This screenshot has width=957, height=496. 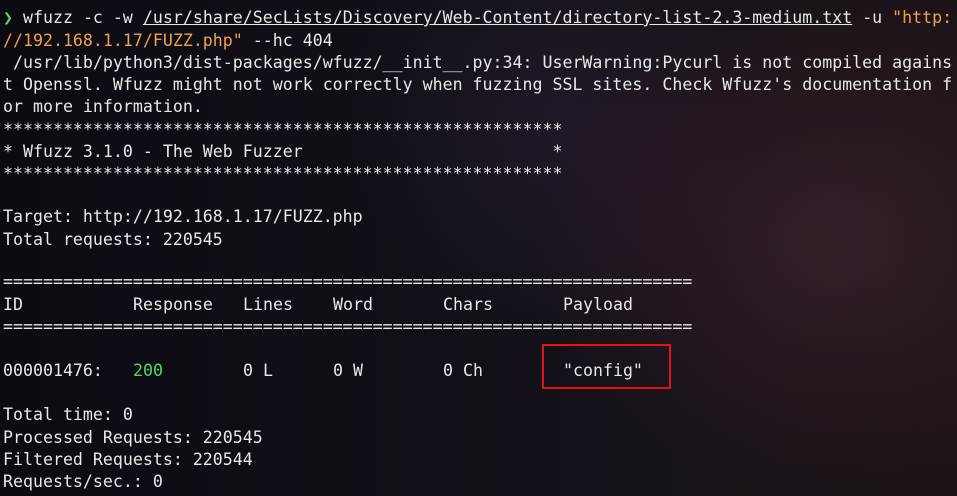 I want to click on row-word: 0 W, so click(x=348, y=370).